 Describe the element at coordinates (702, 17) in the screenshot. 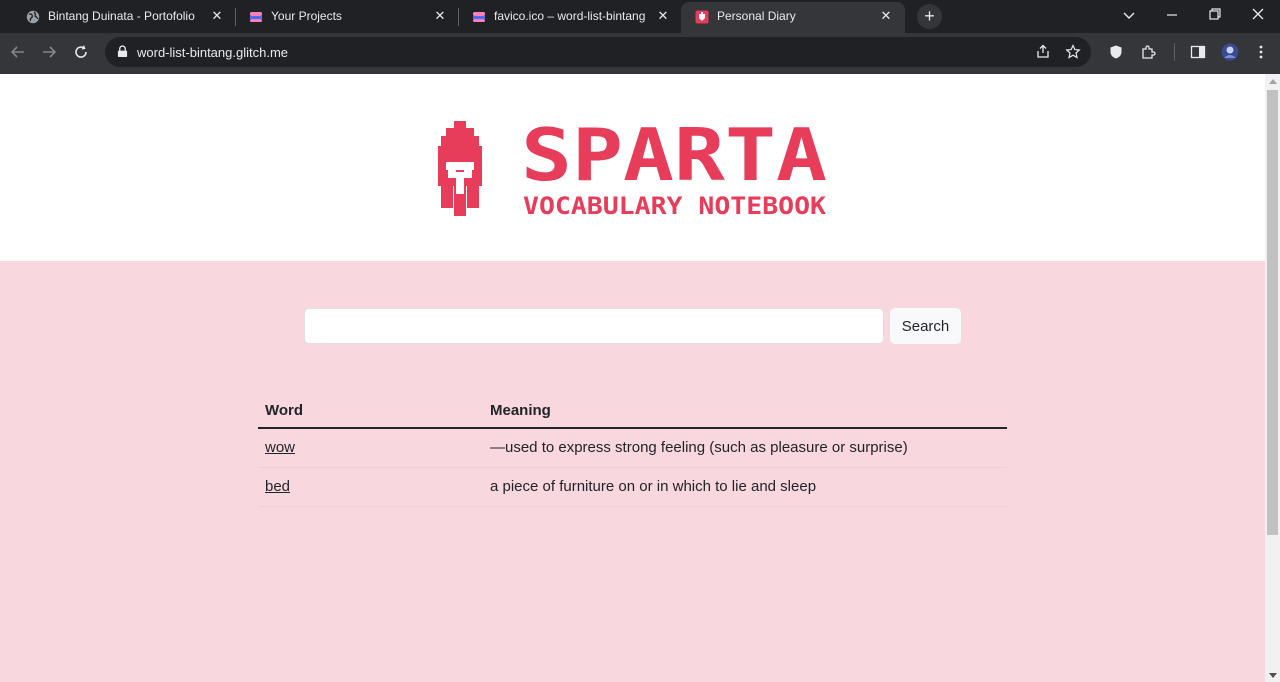

I see `diary-icon` at that location.